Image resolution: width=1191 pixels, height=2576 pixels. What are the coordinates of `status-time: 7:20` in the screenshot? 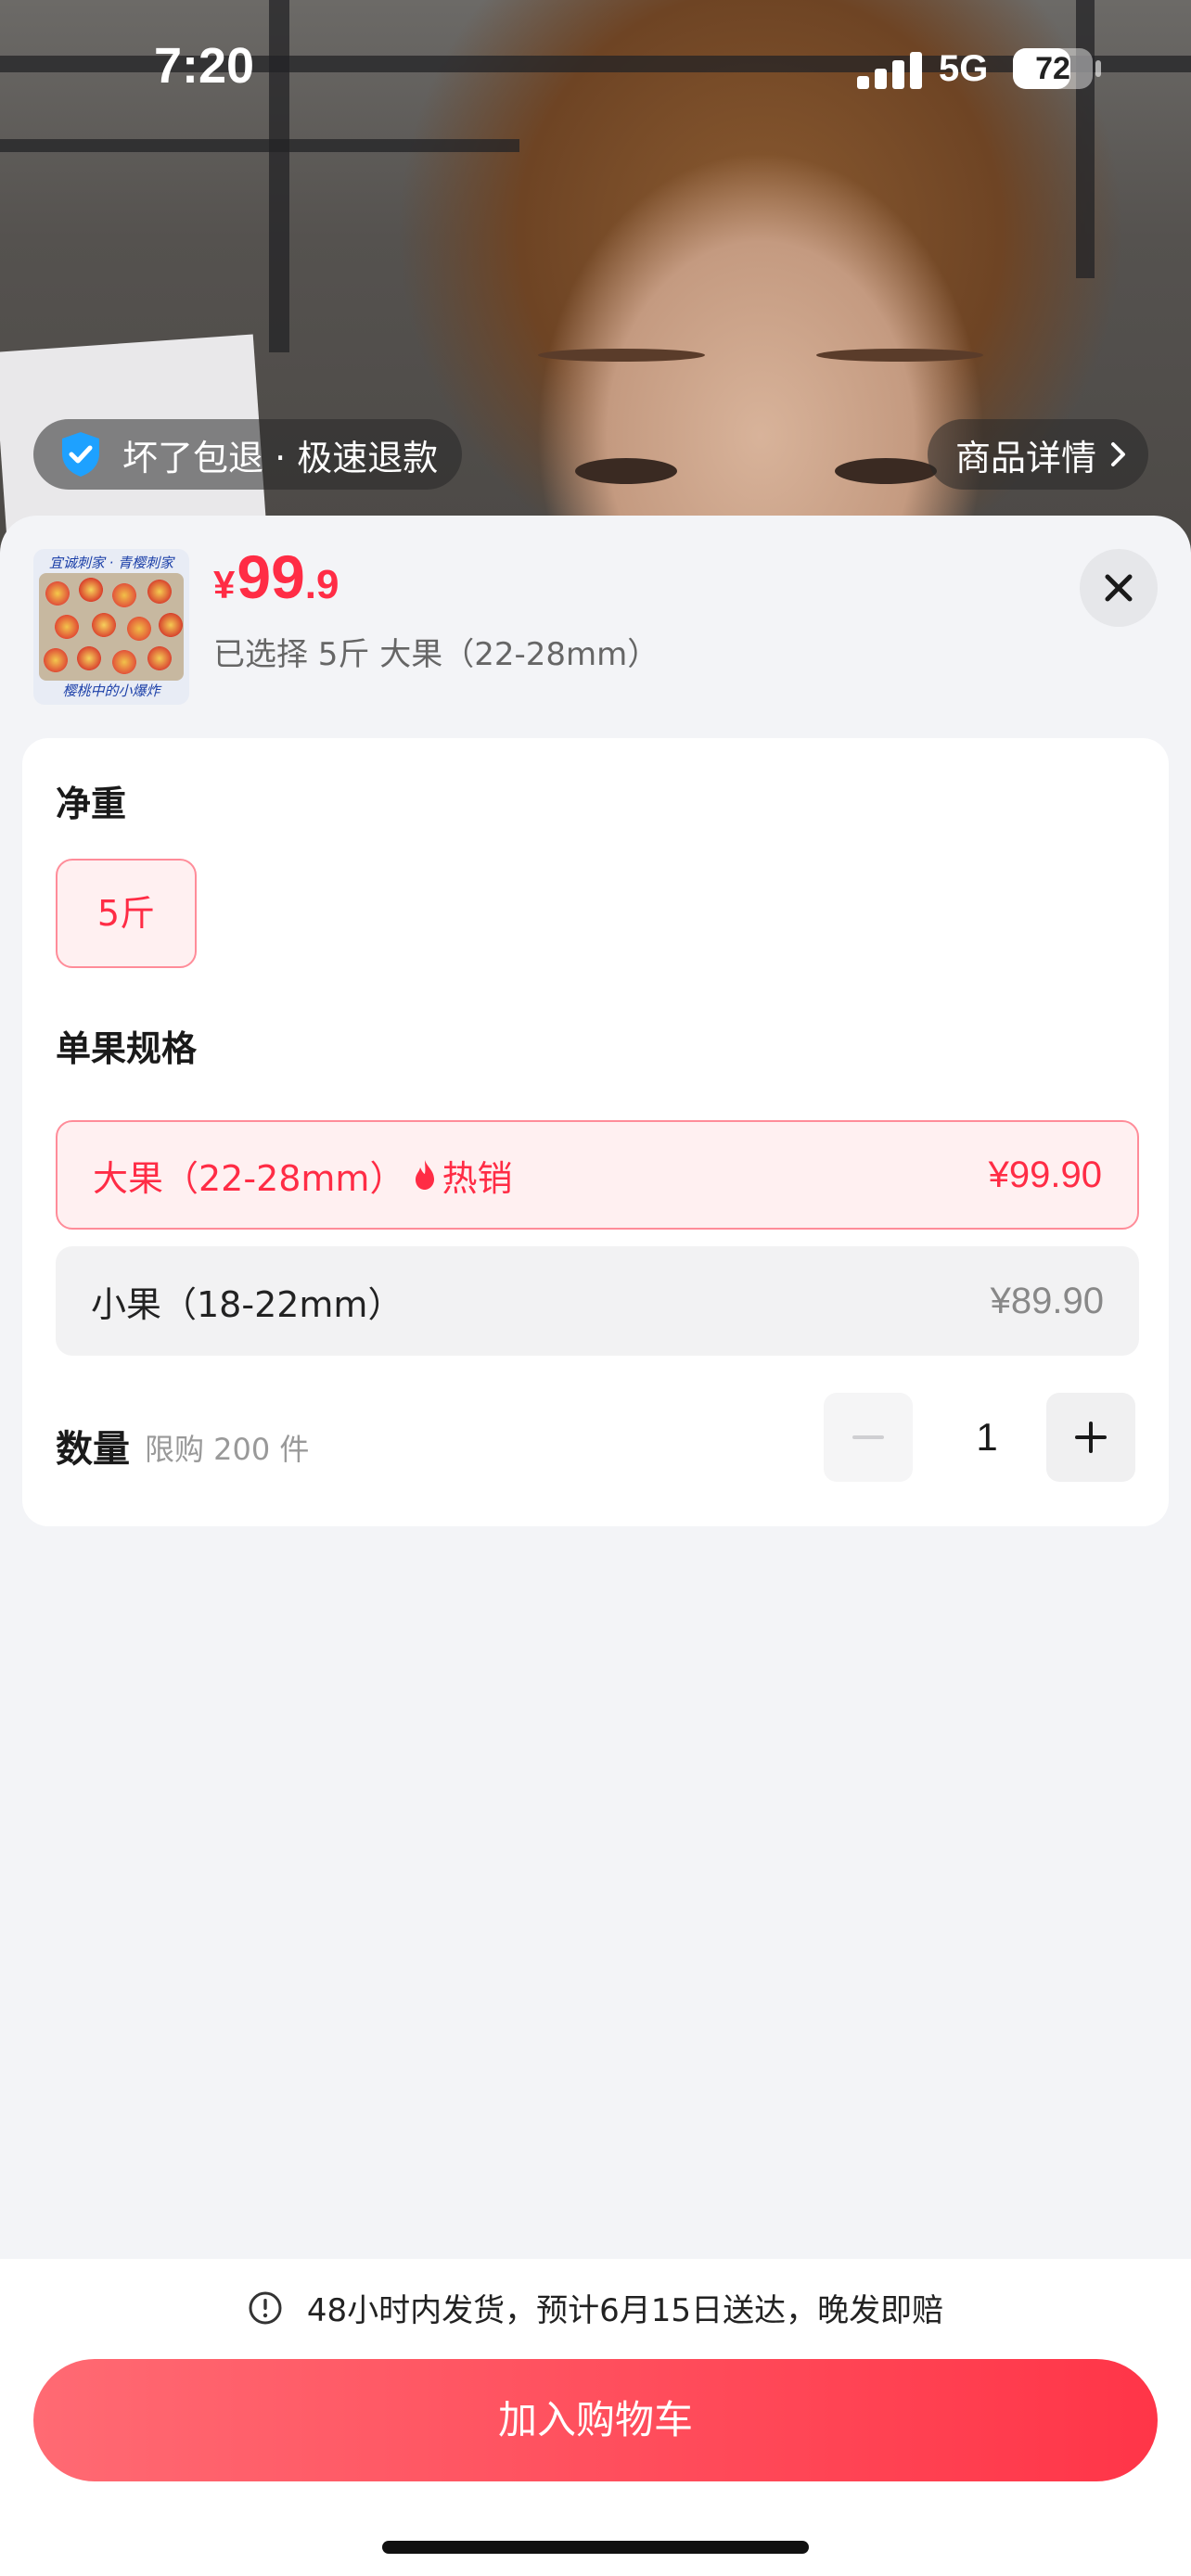 It's located at (204, 66).